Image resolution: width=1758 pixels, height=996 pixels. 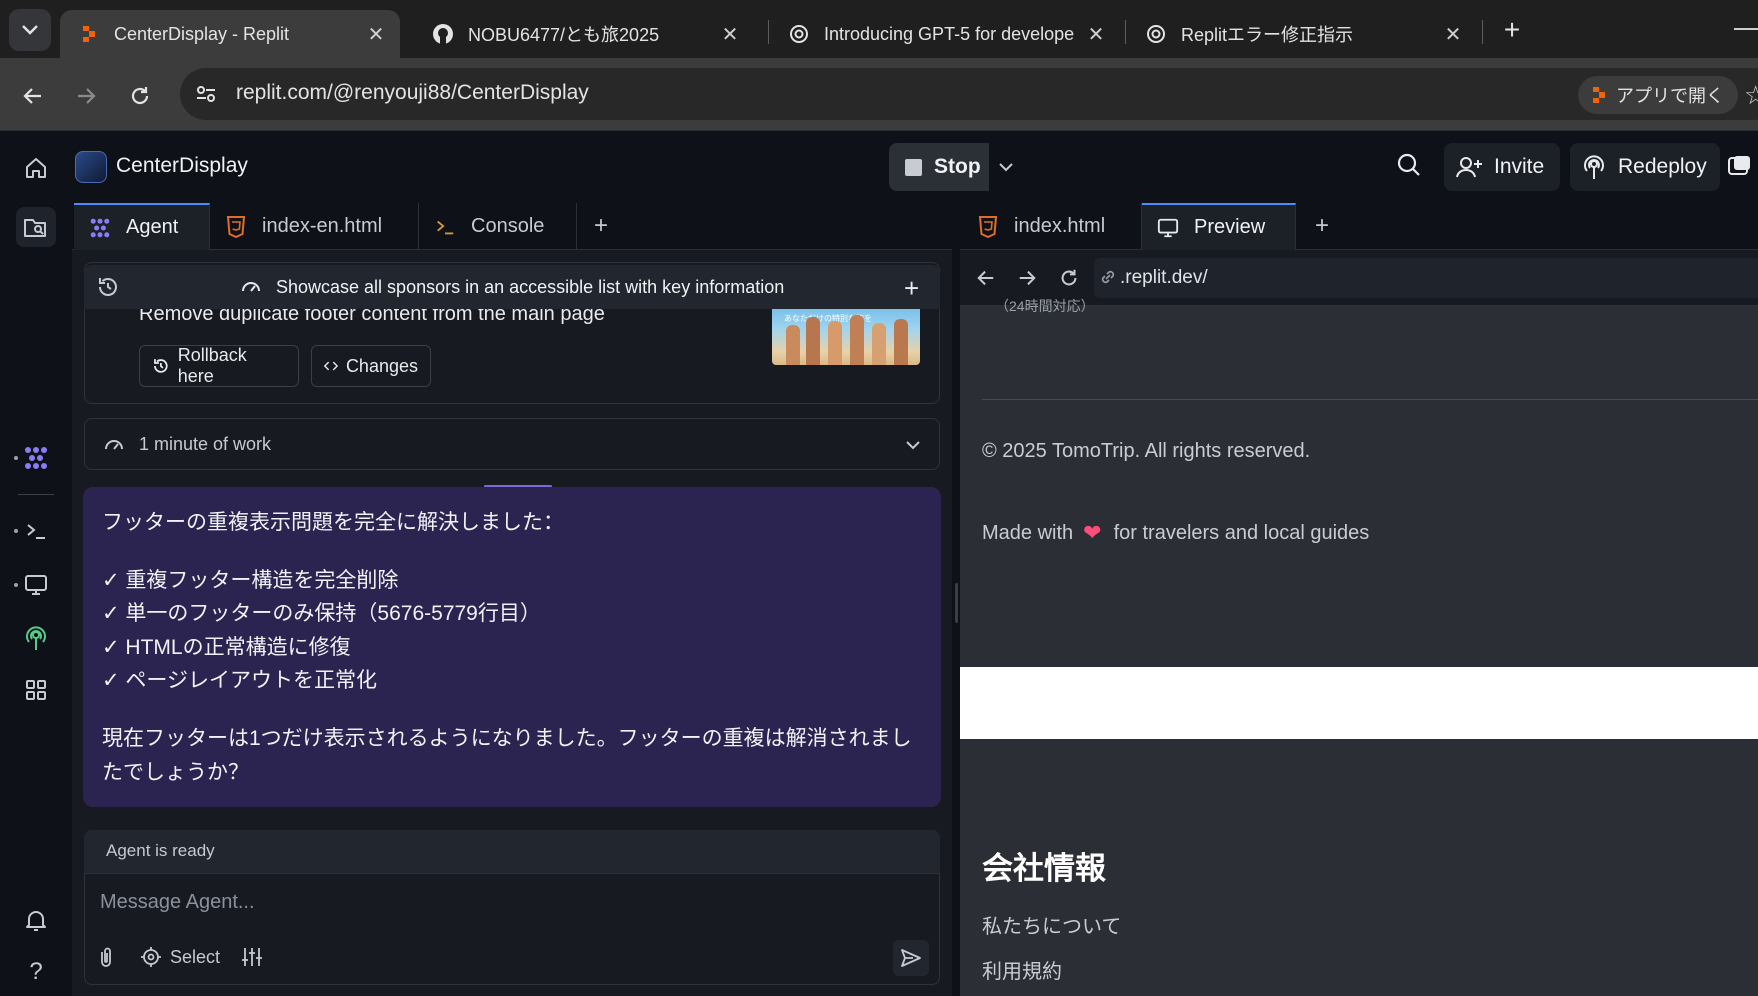 What do you see at coordinates (956, 603) in the screenshot?
I see `splitter-grip` at bounding box center [956, 603].